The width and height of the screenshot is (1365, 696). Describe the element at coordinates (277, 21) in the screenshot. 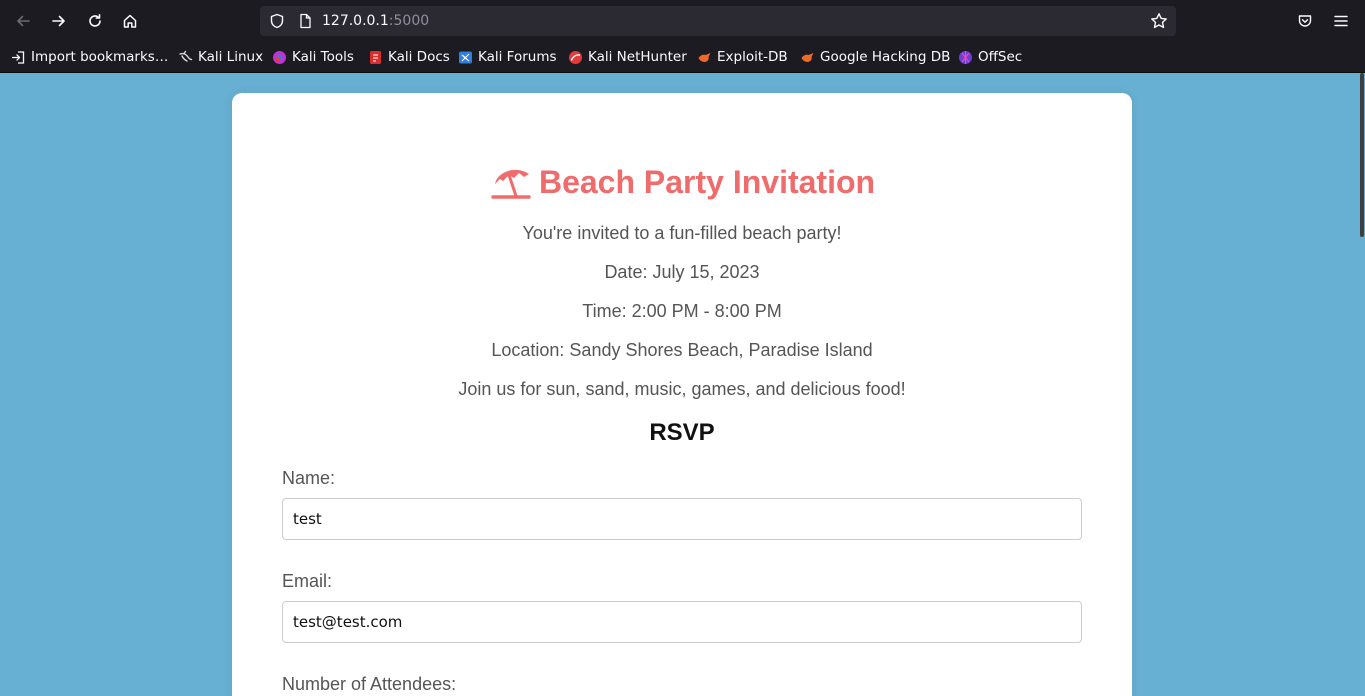

I see `shield-icon` at that location.